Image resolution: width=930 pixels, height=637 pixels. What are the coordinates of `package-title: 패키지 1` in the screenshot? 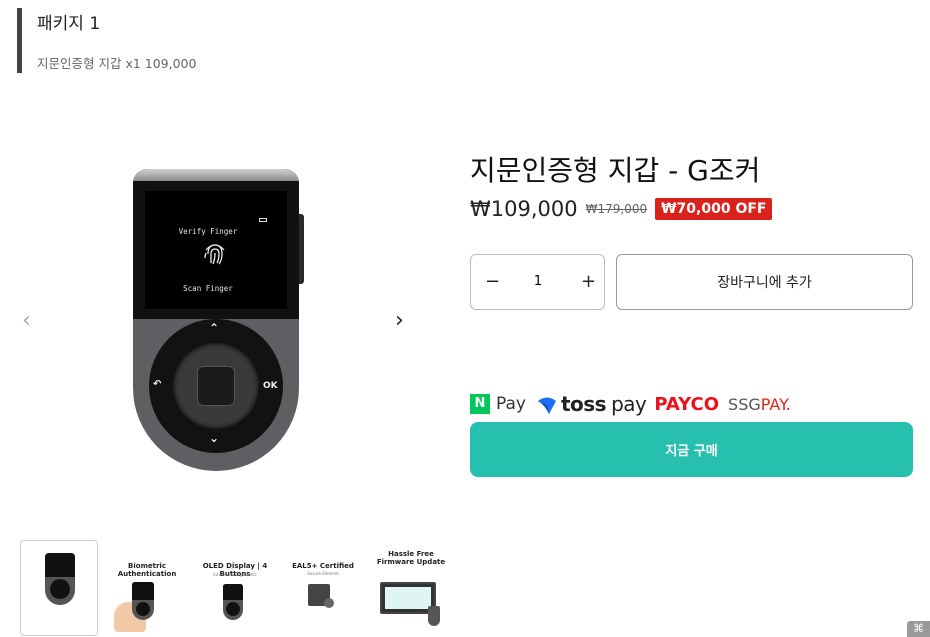 It's located at (69, 24).